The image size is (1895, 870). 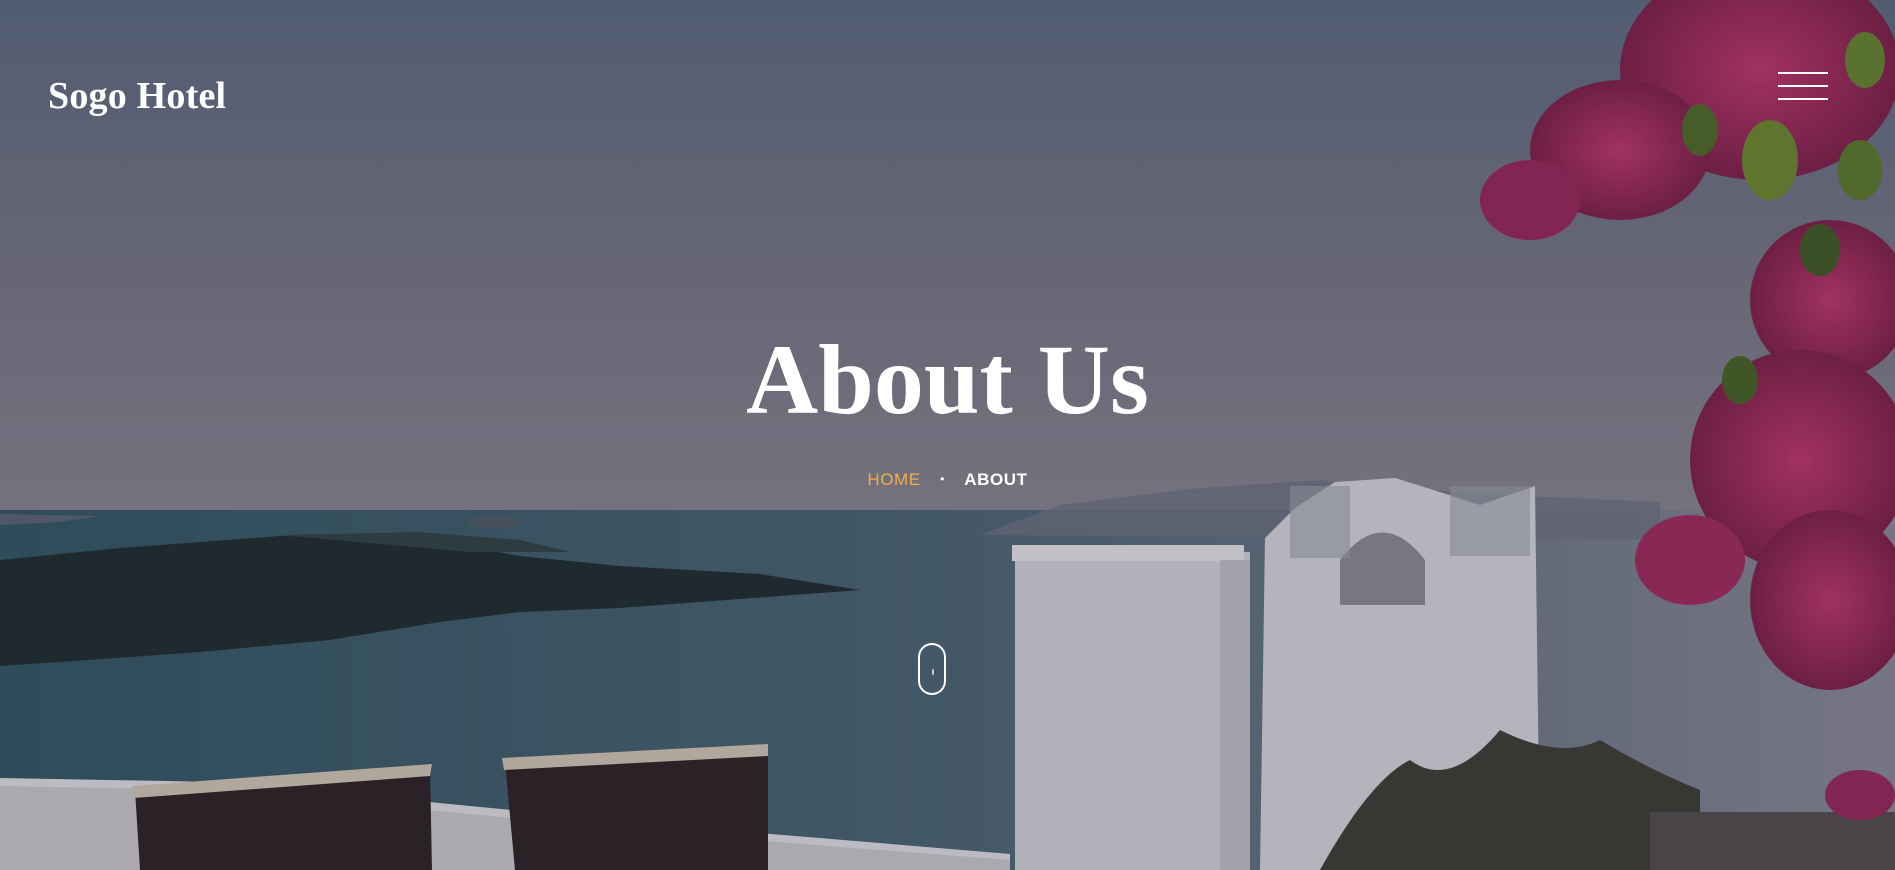 I want to click on breadcrumb-home-link: HOME, so click(x=893, y=479).